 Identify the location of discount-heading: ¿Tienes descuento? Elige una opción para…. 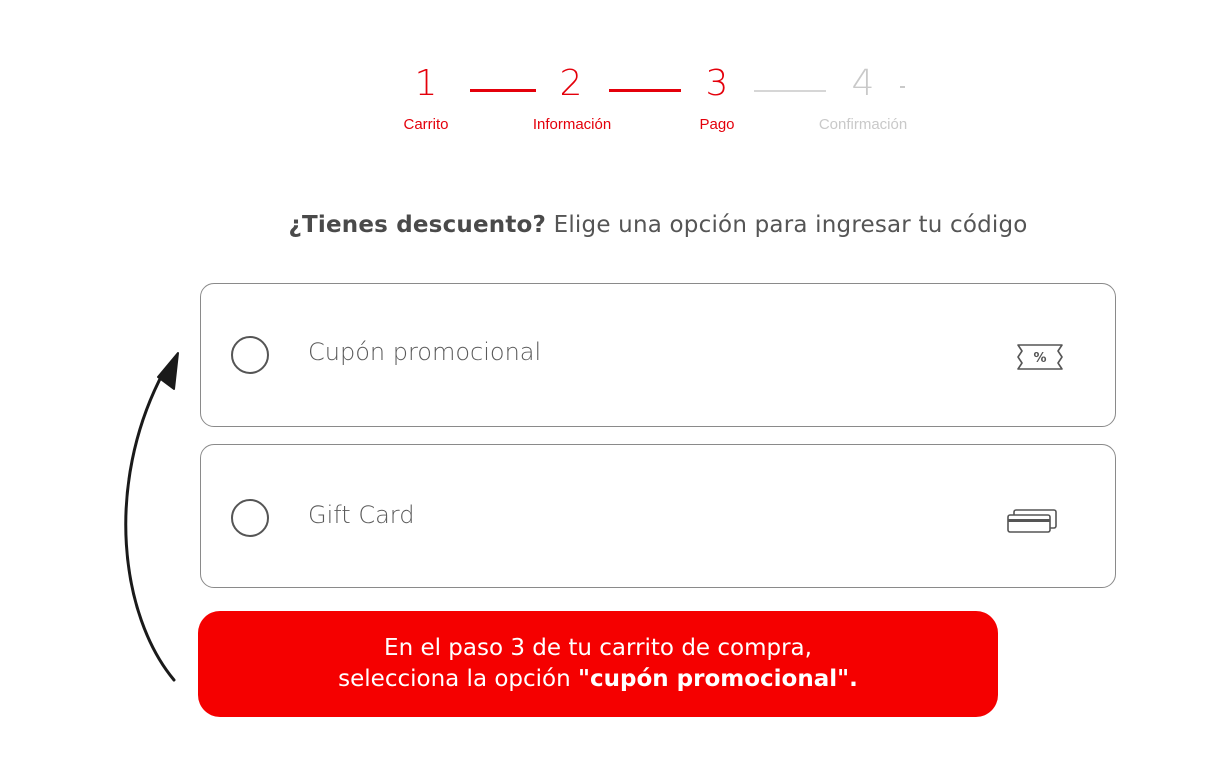
(658, 225).